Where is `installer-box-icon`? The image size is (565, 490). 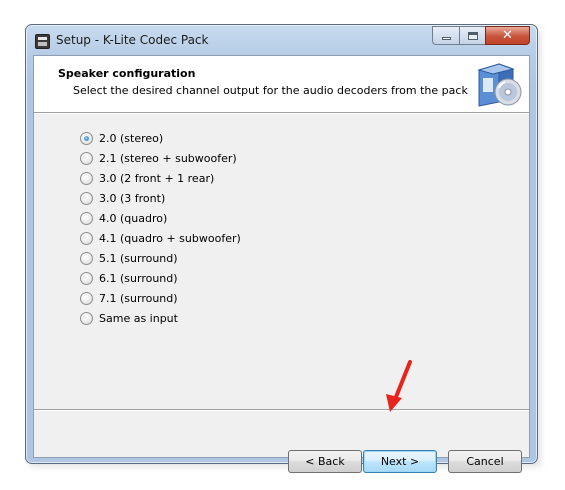 installer-box-icon is located at coordinates (499, 85).